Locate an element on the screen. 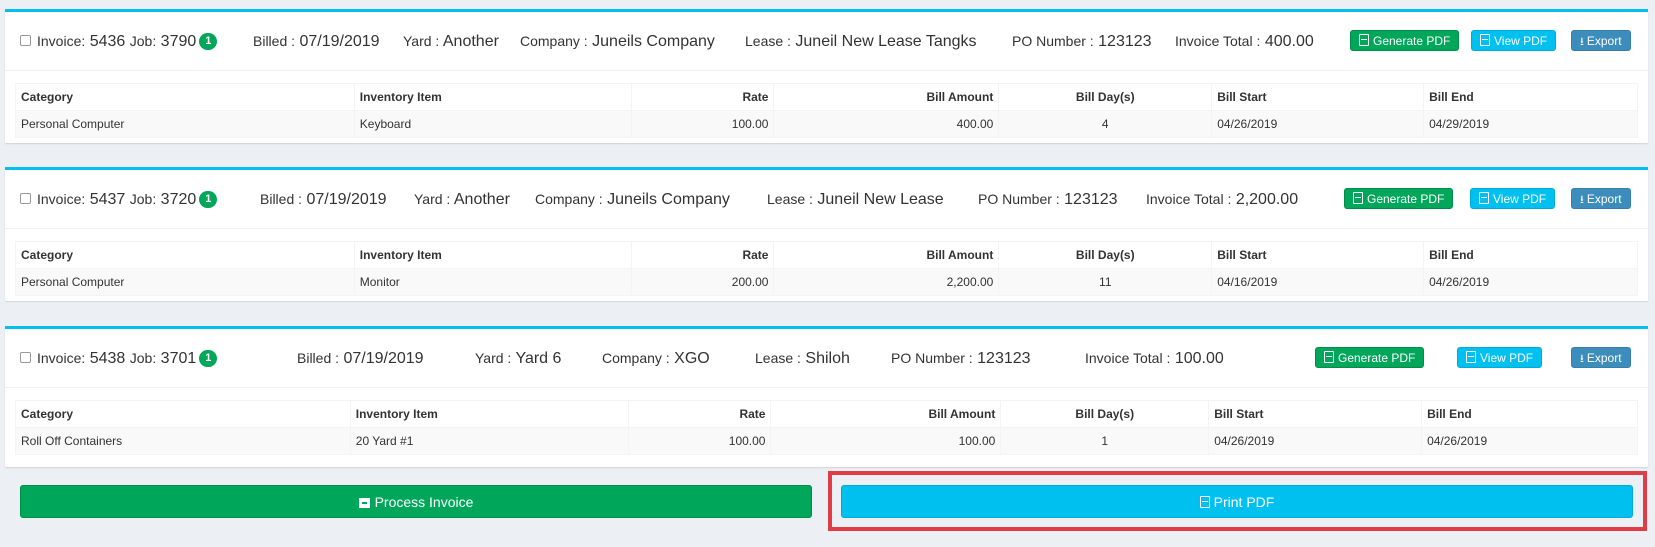  cell-bill-days: 1 is located at coordinates (1105, 441).